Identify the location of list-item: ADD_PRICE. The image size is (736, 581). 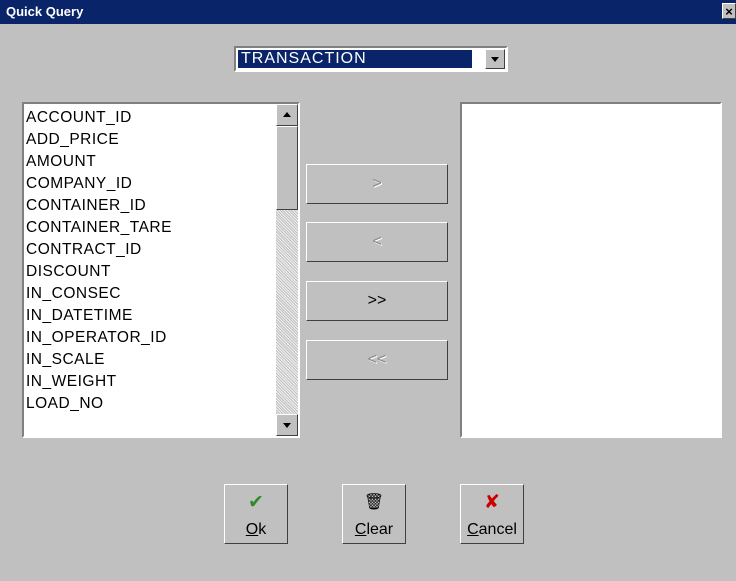
(99, 140).